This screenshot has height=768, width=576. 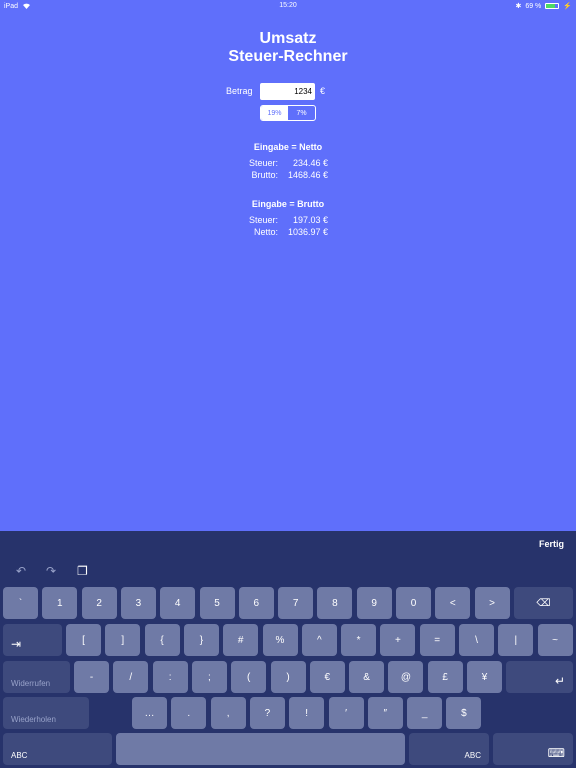 What do you see at coordinates (425, 713) in the screenshot?
I see `key-row4-7: _` at bounding box center [425, 713].